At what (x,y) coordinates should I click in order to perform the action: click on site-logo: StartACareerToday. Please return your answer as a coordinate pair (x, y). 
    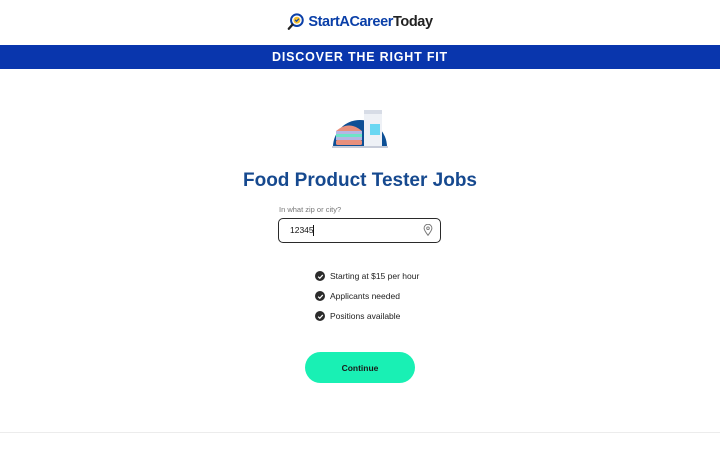
    Looking at the image, I should click on (360, 22).